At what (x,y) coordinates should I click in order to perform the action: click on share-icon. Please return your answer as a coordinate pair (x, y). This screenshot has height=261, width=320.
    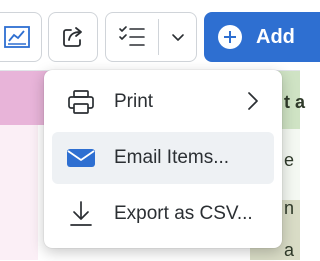
    Looking at the image, I should click on (72, 37).